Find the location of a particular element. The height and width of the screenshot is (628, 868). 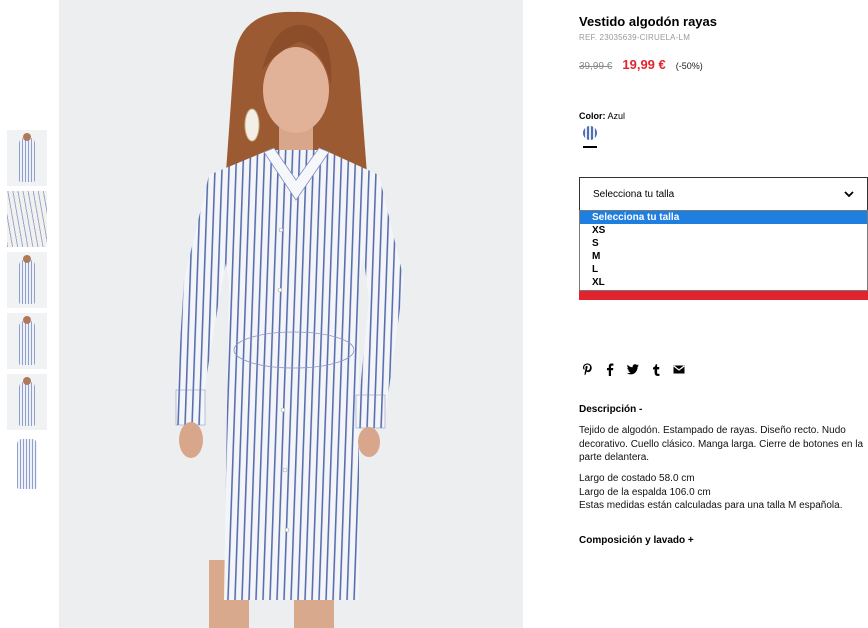

sale-price: 19,99 € is located at coordinates (644, 64).